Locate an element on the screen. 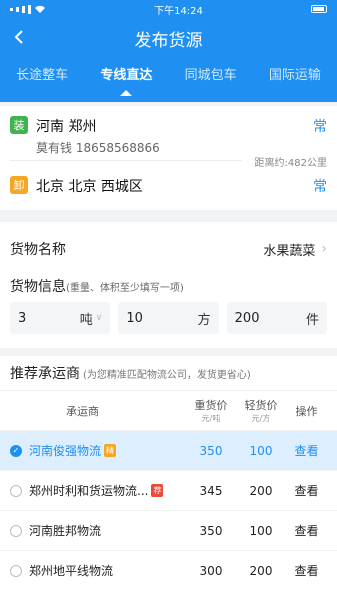  heavy-price: 300 is located at coordinates (211, 570).